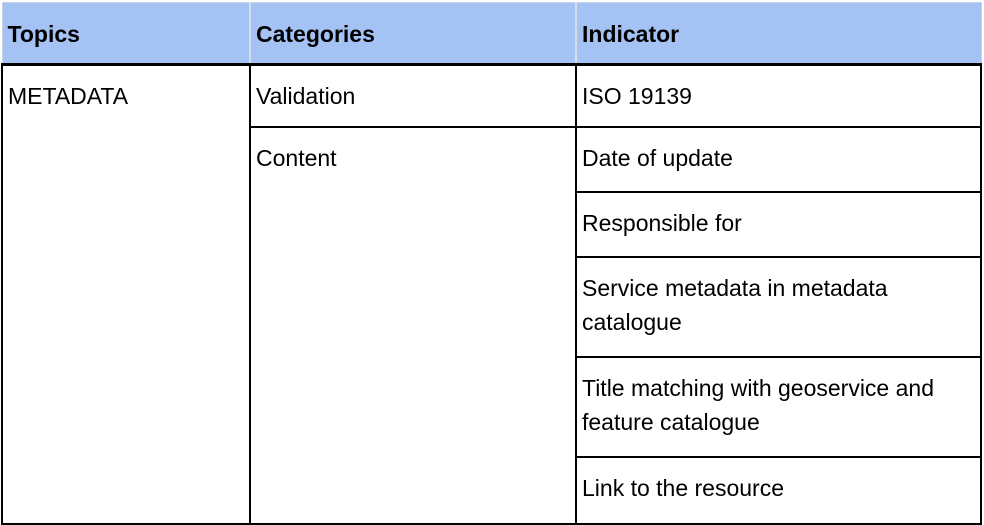 The width and height of the screenshot is (984, 525). I want to click on header-row: Topics Categories Indicator, so click(491, 34).